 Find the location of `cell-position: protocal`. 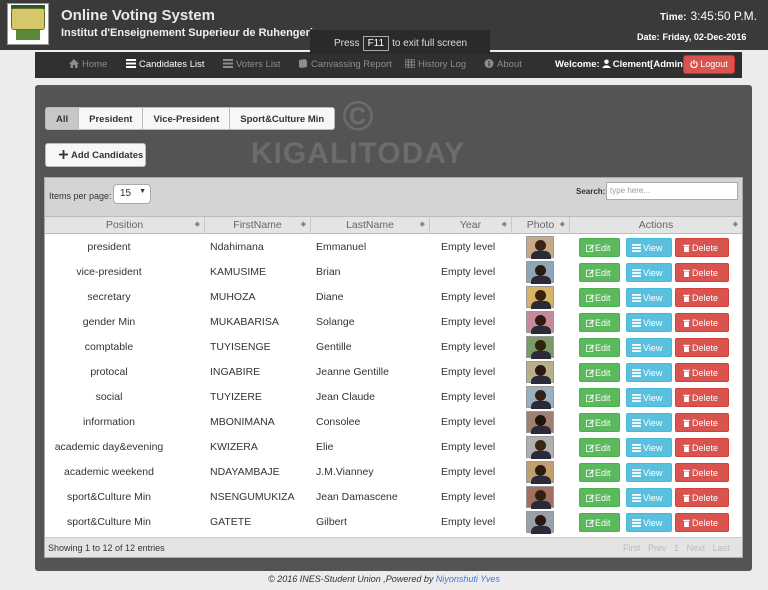

cell-position: protocal is located at coordinates (109, 372).